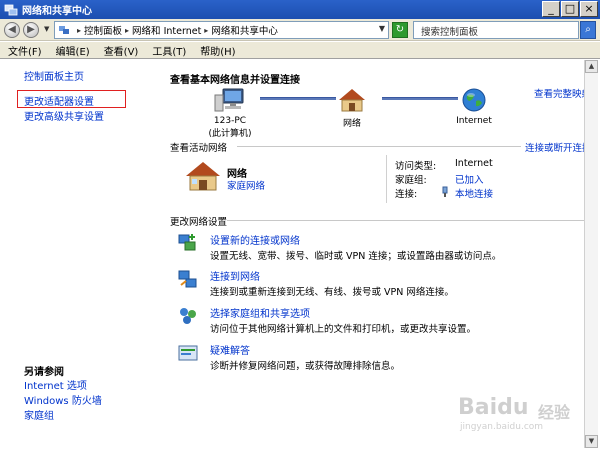  I want to click on page-title: 查看基本网络信息并设置连接, so click(235, 80).